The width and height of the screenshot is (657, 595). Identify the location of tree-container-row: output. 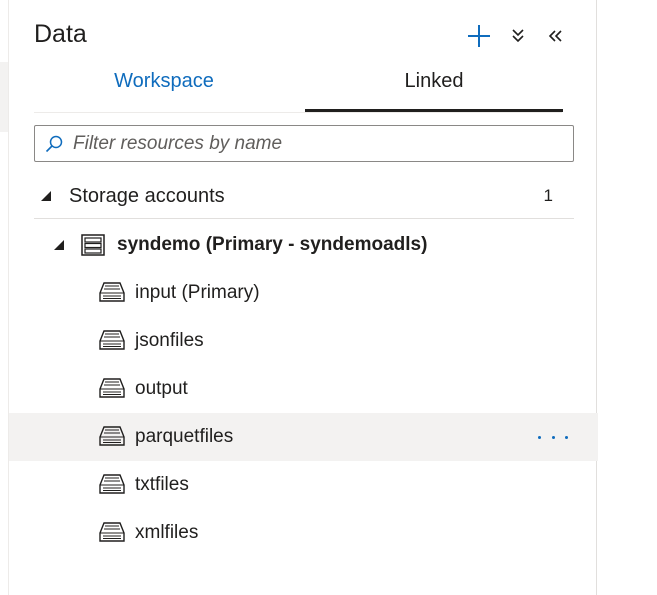
(303, 389).